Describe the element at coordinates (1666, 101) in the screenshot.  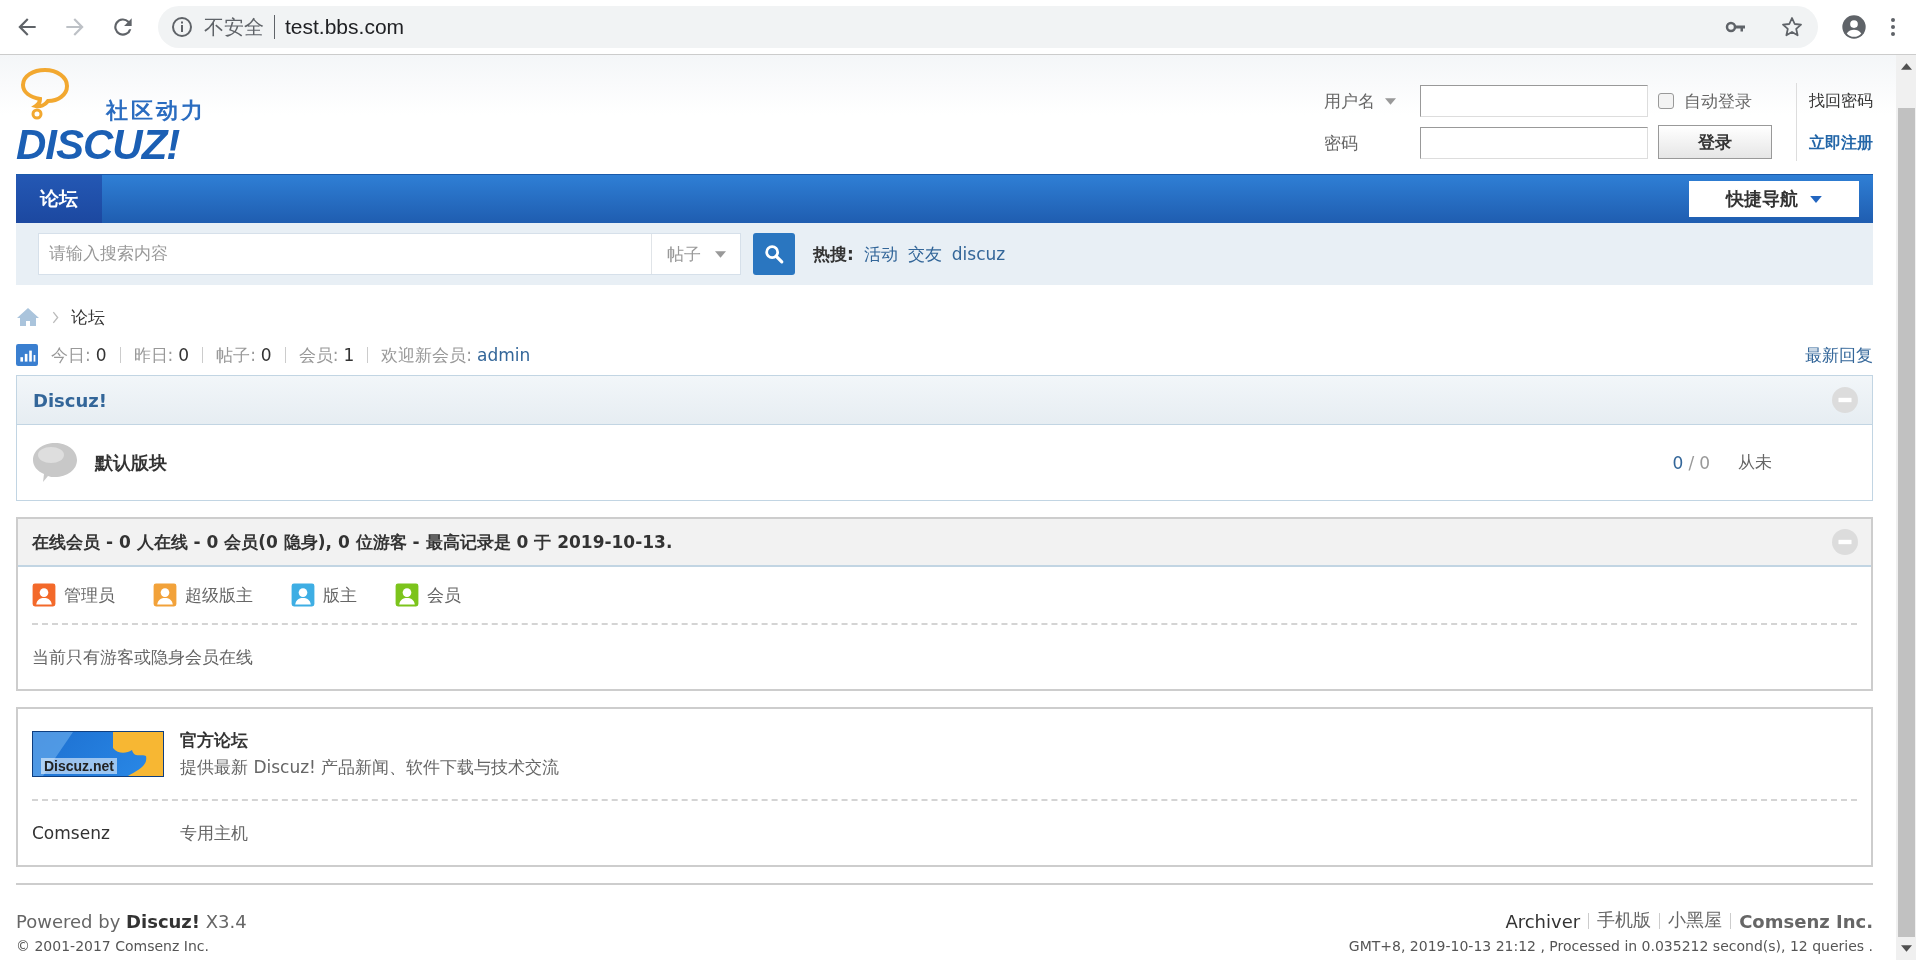
I see `auto-login-checkbox` at that location.